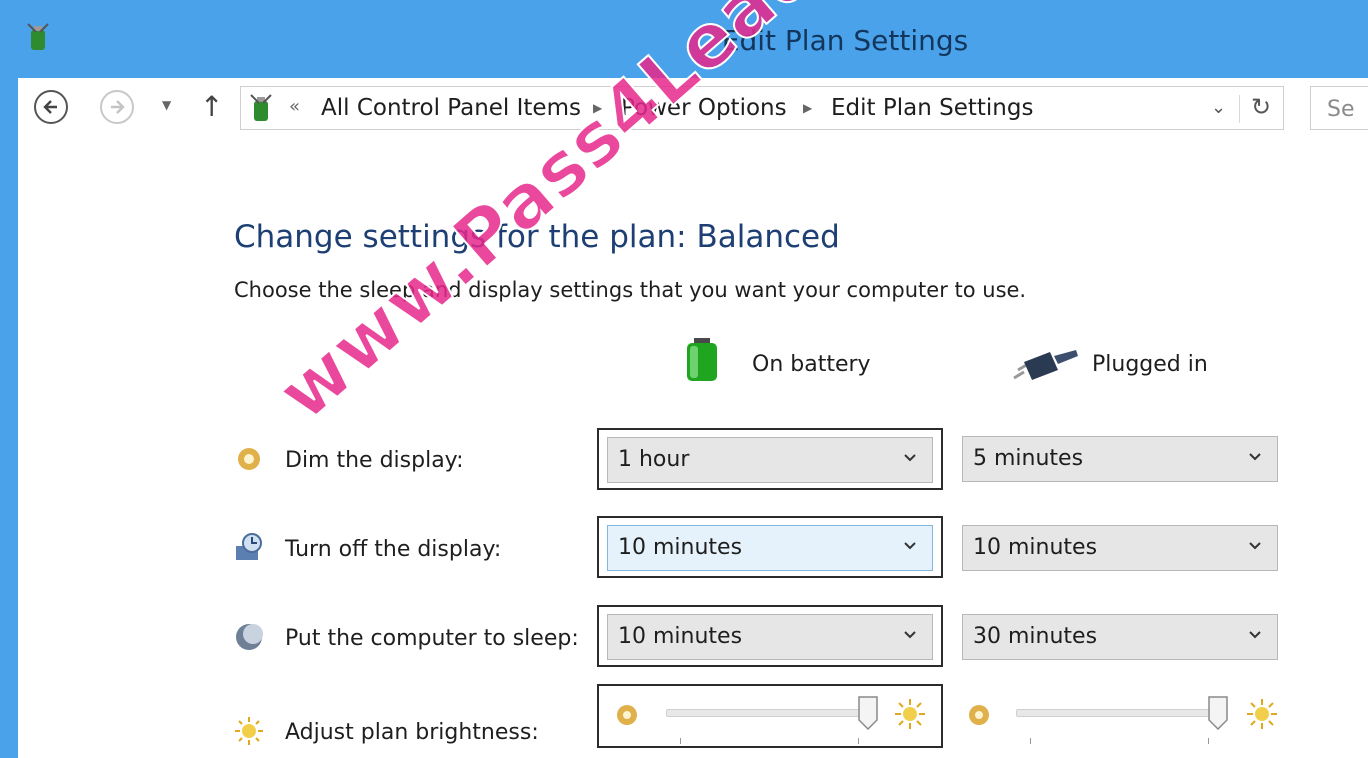 The width and height of the screenshot is (1368, 758). I want to click on plug-icon, so click(1045, 365).